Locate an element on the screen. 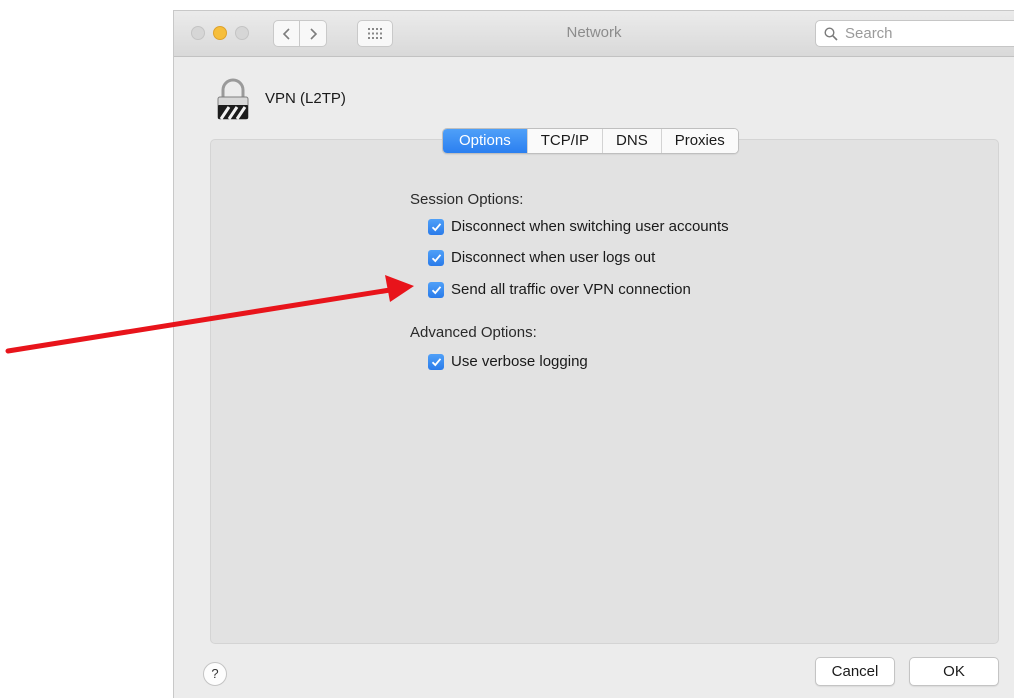 This screenshot has height=698, width=1014. cancel-button: Cancel is located at coordinates (855, 671).